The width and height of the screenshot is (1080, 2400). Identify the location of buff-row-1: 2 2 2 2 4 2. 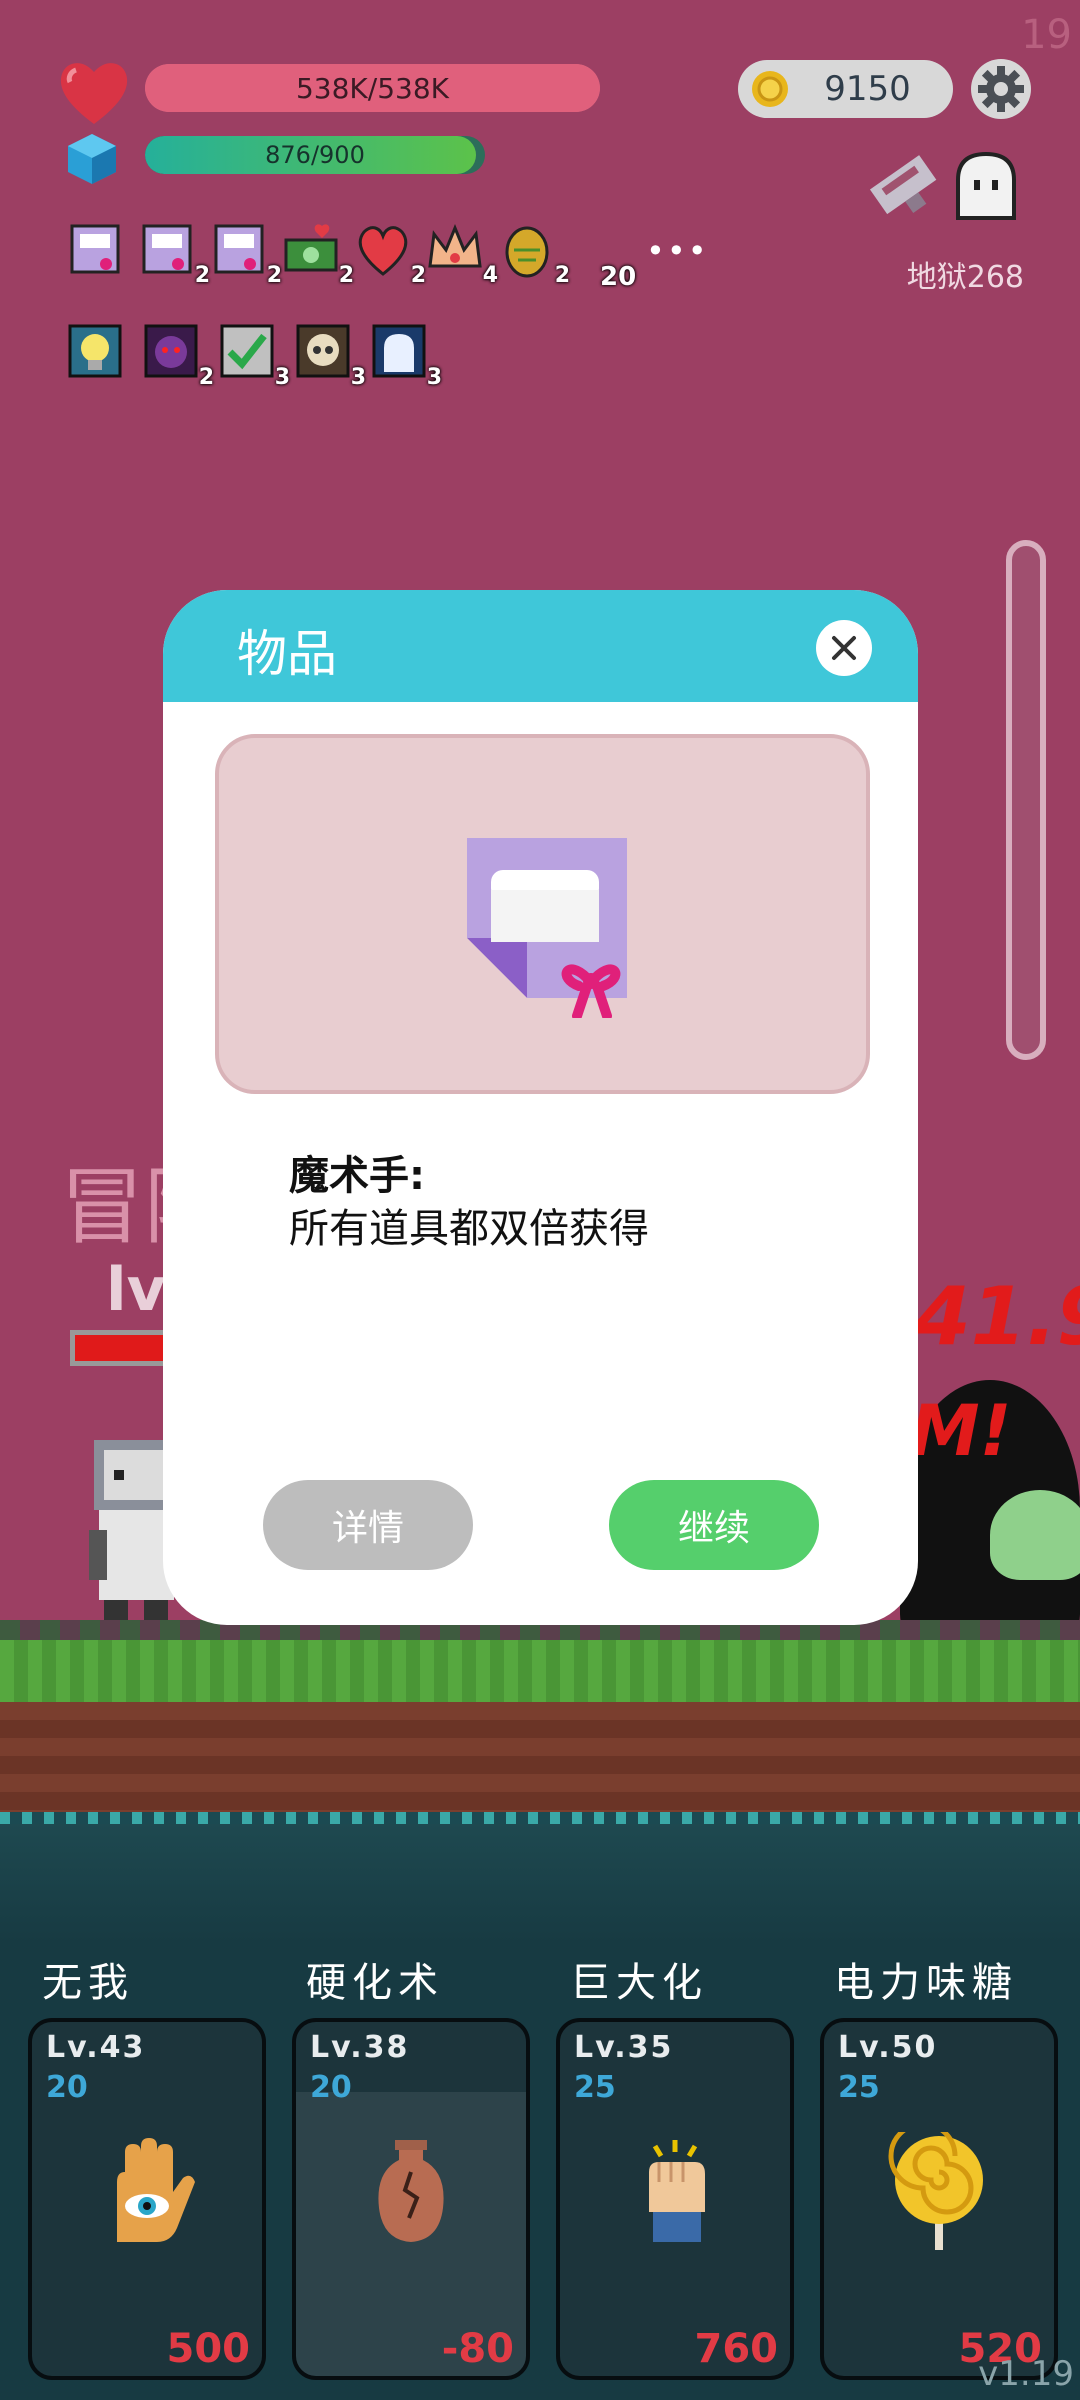
(318, 254).